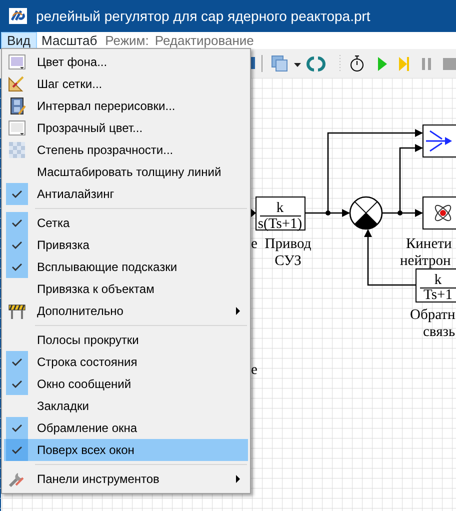 This screenshot has width=456, height=511. Describe the element at coordinates (17, 106) in the screenshot. I see `film-icon` at that location.